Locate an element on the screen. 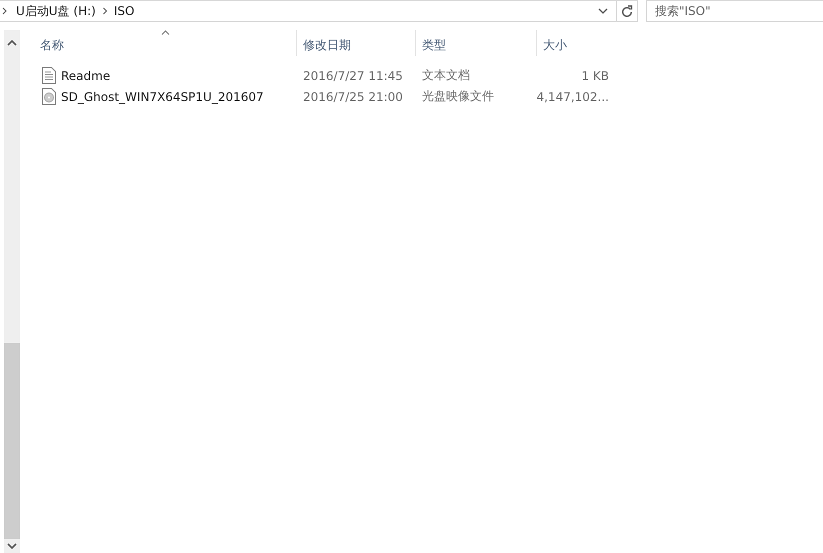 The height and width of the screenshot is (553, 823). disc-image-icon is located at coordinates (49, 96).